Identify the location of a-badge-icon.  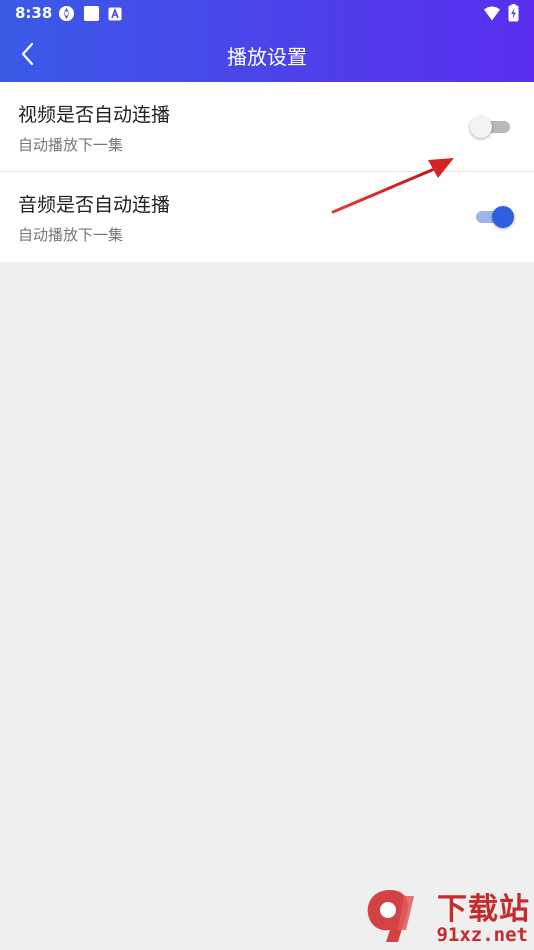
(115, 14).